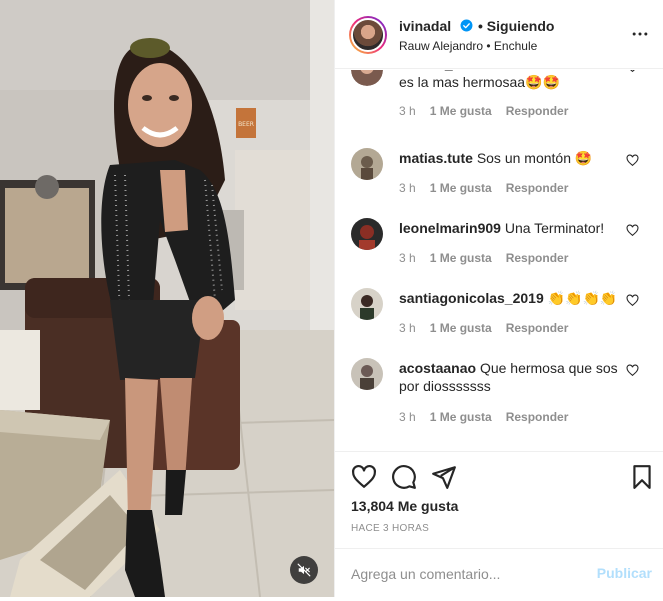 The image size is (663, 601). What do you see at coordinates (364, 477) in the screenshot?
I see `heart-icon` at bounding box center [364, 477].